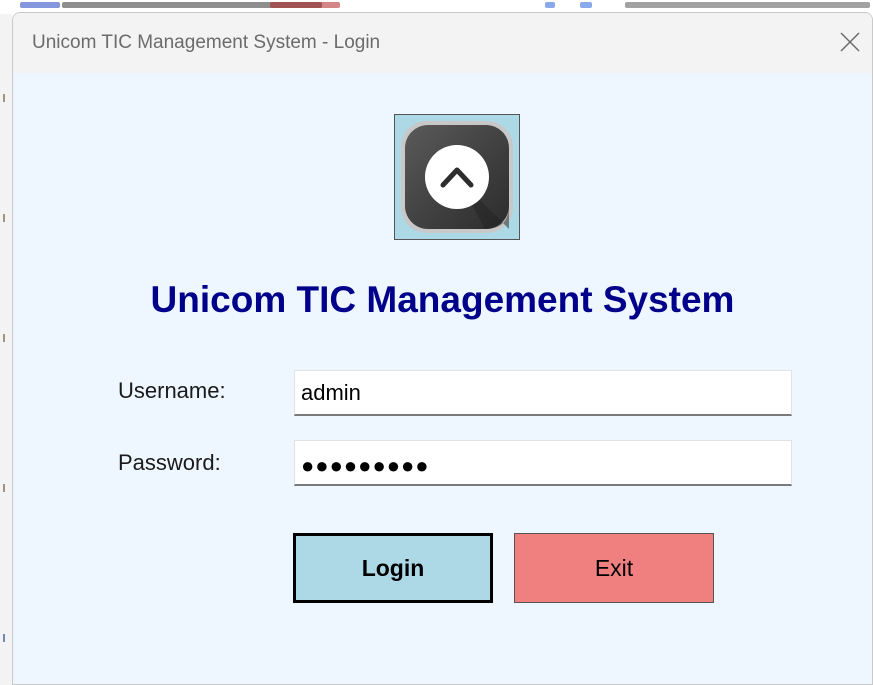 This screenshot has width=873, height=685. What do you see at coordinates (206, 42) in the screenshot?
I see `window-title: Unicom TIC Management System - Login` at bounding box center [206, 42].